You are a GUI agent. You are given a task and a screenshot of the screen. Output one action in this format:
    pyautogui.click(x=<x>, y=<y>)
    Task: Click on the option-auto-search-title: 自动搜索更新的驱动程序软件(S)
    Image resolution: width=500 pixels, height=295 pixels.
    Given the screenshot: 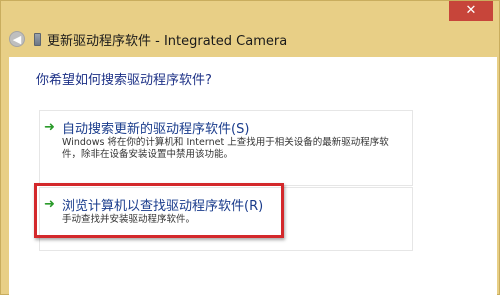 What is the action you would take?
    pyautogui.click(x=155, y=127)
    